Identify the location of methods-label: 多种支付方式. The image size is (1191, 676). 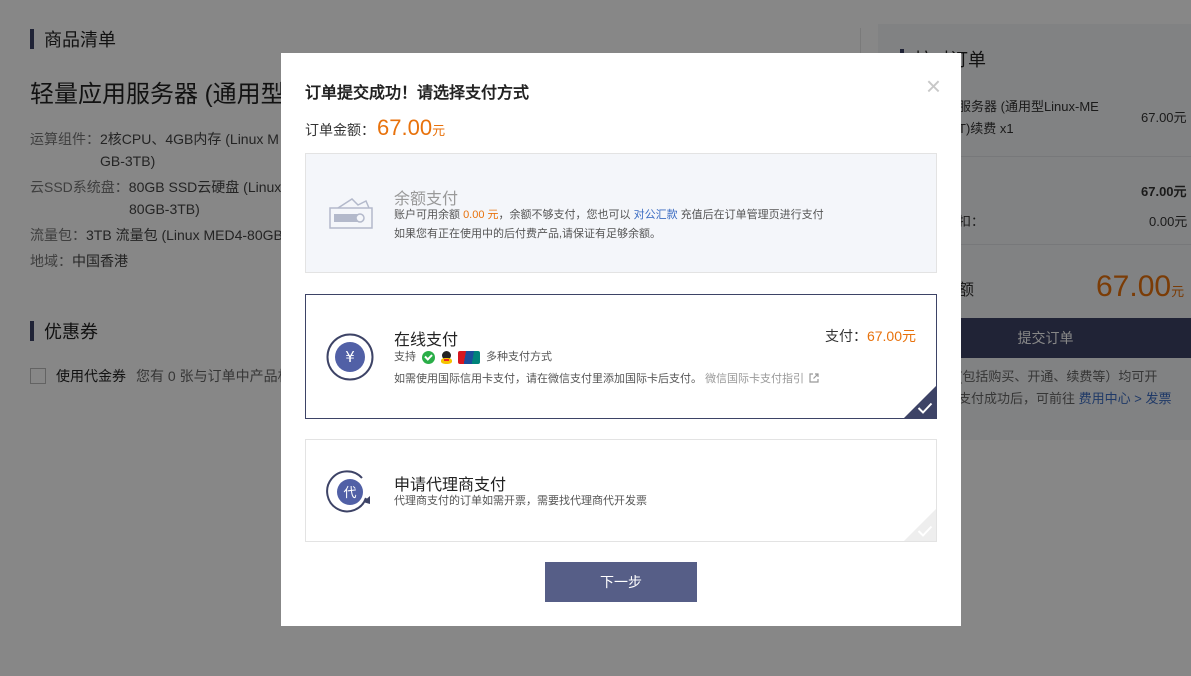
(519, 357).